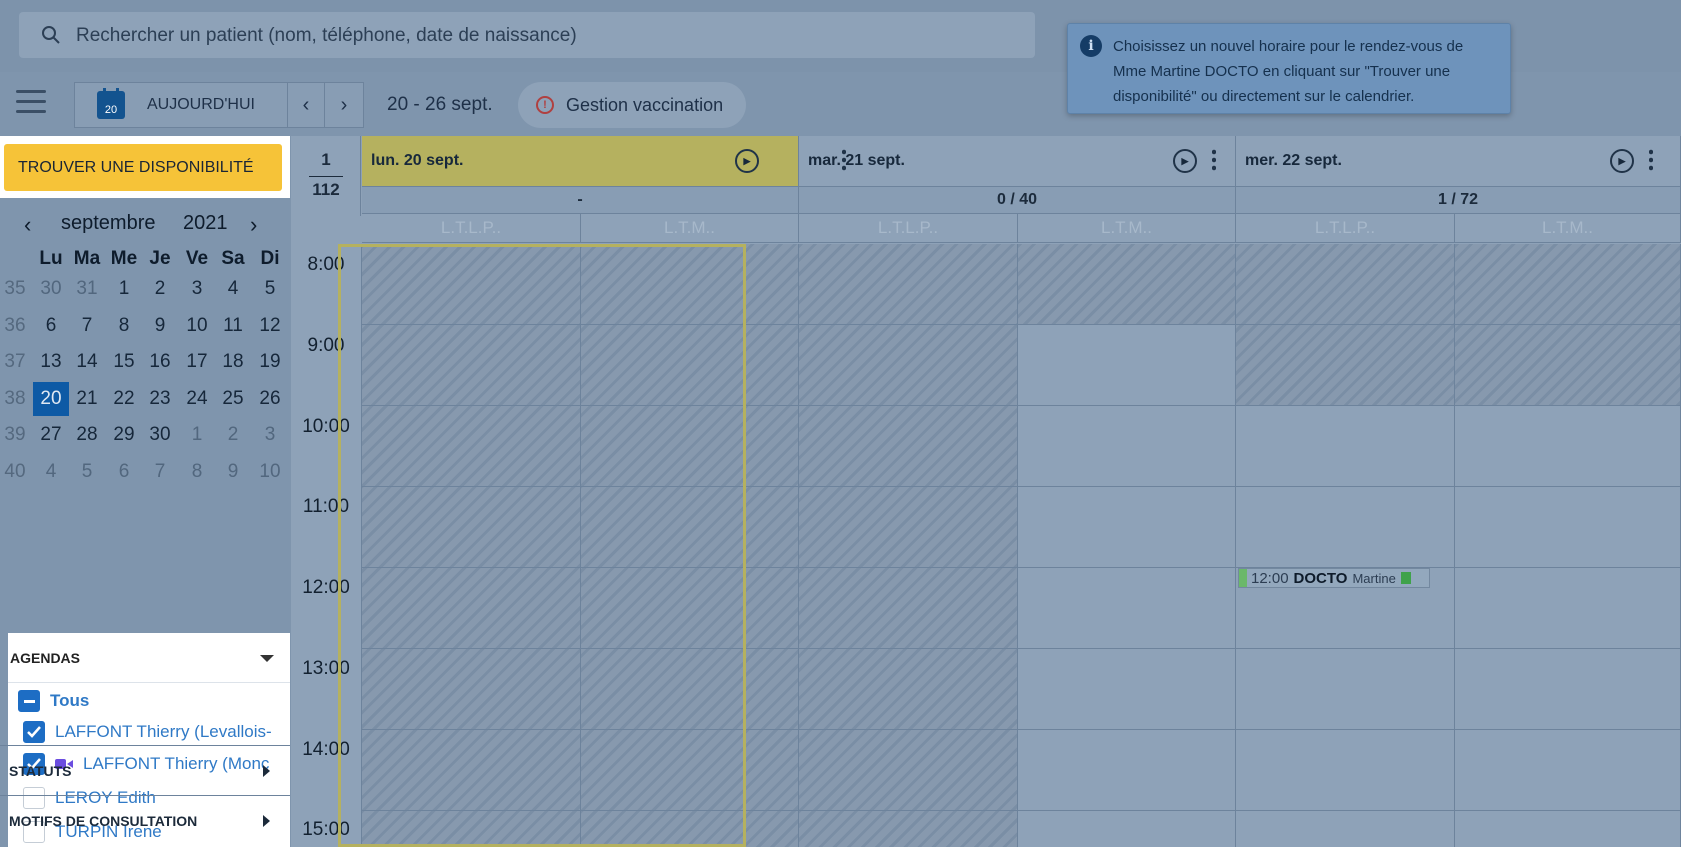  What do you see at coordinates (27, 225) in the screenshot?
I see `prev-month-icon: ‹` at bounding box center [27, 225].